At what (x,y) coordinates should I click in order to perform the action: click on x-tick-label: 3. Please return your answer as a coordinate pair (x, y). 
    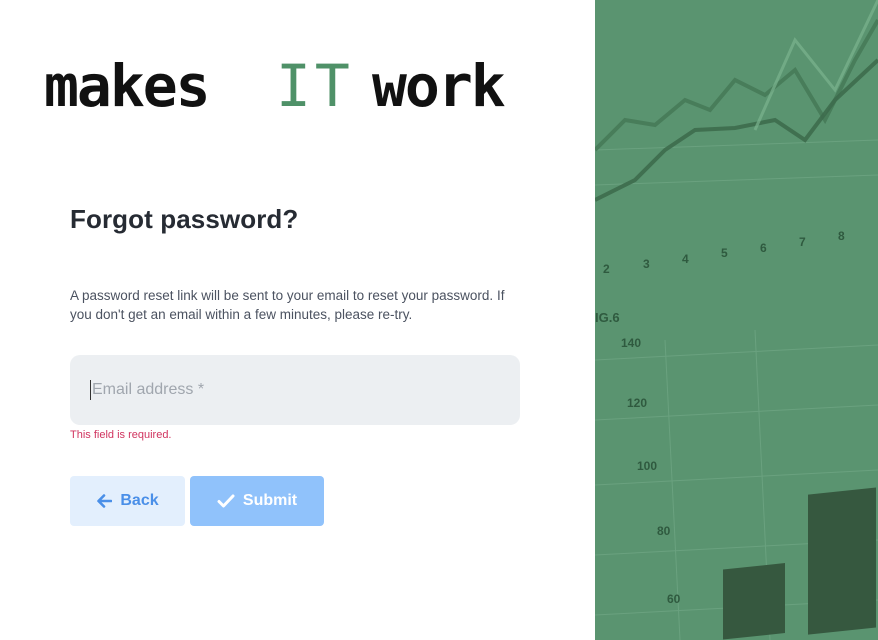
    Looking at the image, I should click on (646, 264).